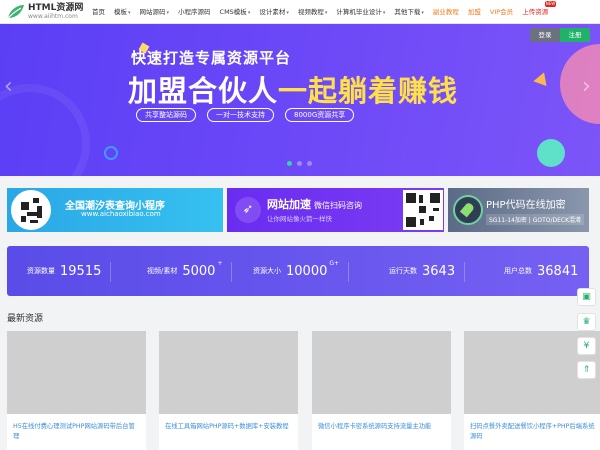 This screenshot has width=600, height=450. I want to click on banner-php-encrypt: PHP代码在线加密 SG11-14加密 | GOTO/DECK混淆, so click(518, 210).